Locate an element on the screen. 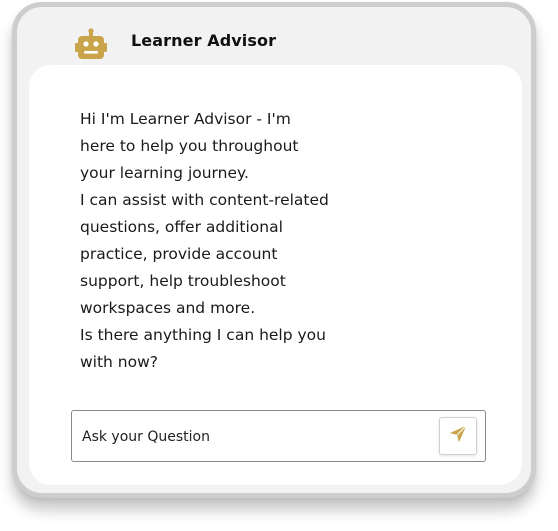 The image size is (558, 531). question-input-container is located at coordinates (278, 436).